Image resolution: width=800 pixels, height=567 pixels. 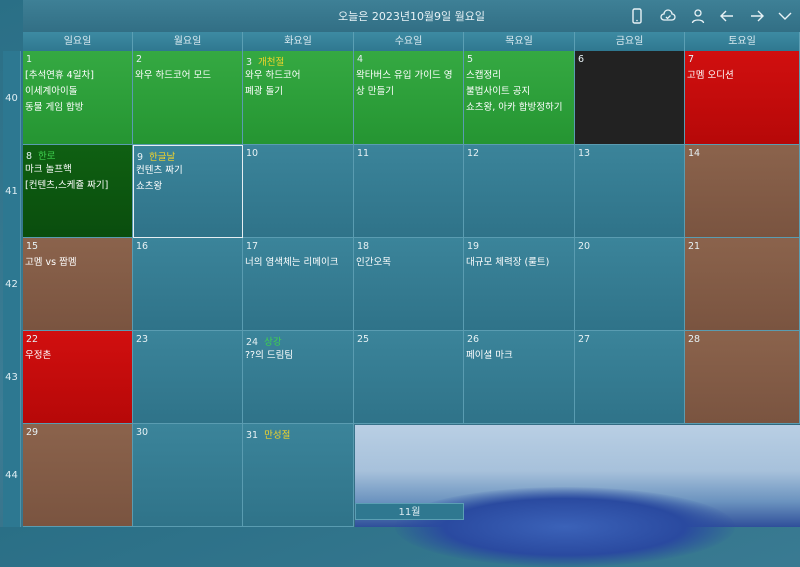 What do you see at coordinates (188, 171) in the screenshot?
I see `event-item: 컨텐츠 짜기` at bounding box center [188, 171].